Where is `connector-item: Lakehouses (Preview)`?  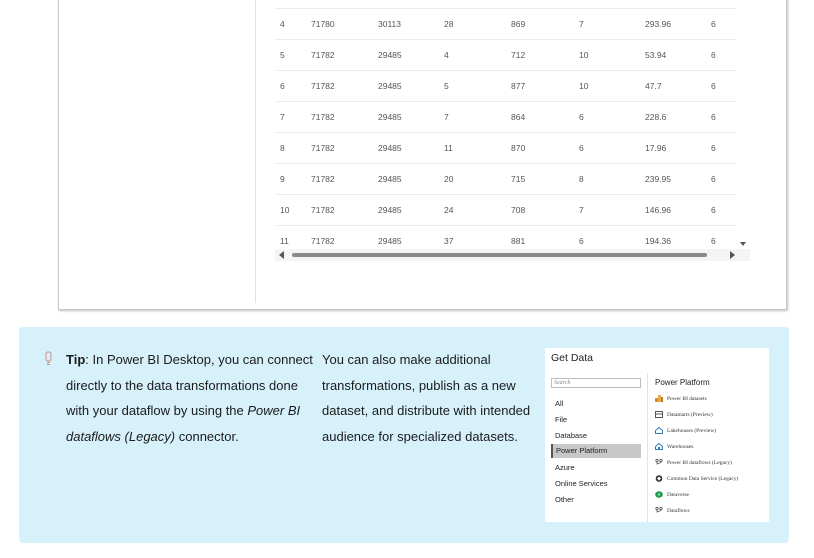
connector-item: Lakehouses (Preview) is located at coordinates (685, 430).